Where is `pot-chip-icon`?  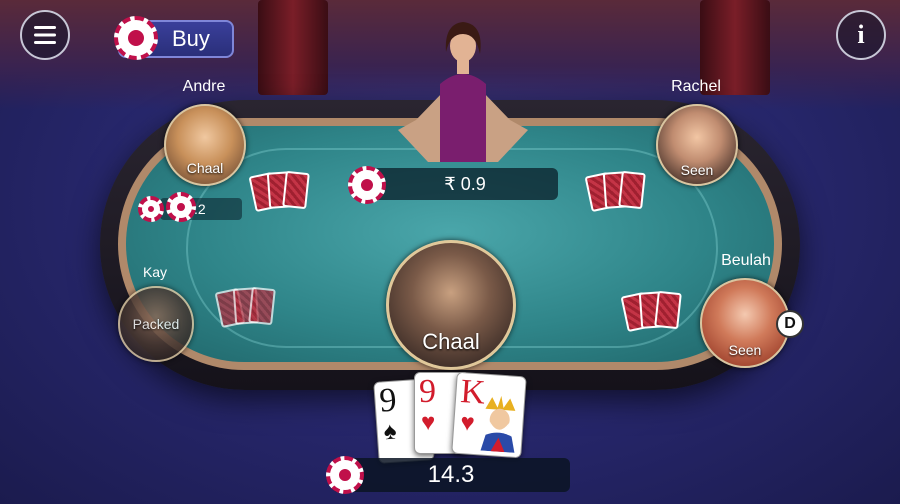
pot-chip-icon is located at coordinates (367, 185).